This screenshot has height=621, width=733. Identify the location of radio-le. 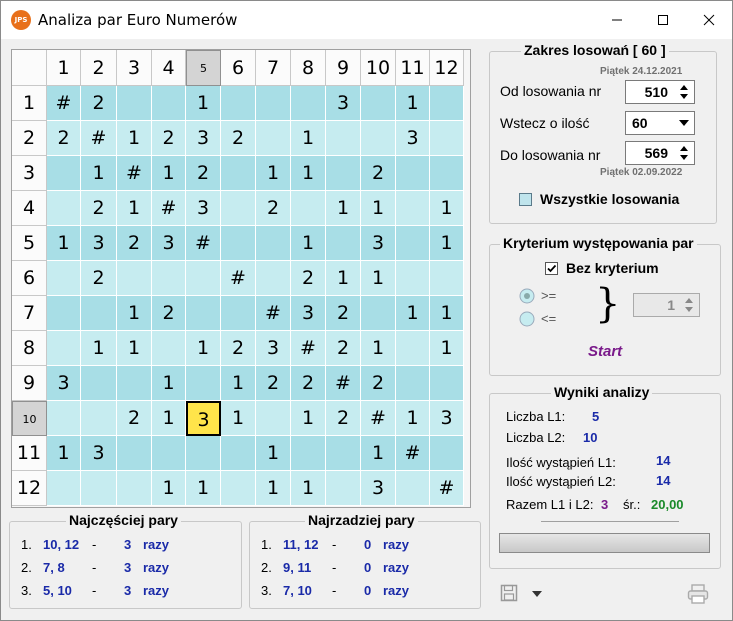
(527, 319).